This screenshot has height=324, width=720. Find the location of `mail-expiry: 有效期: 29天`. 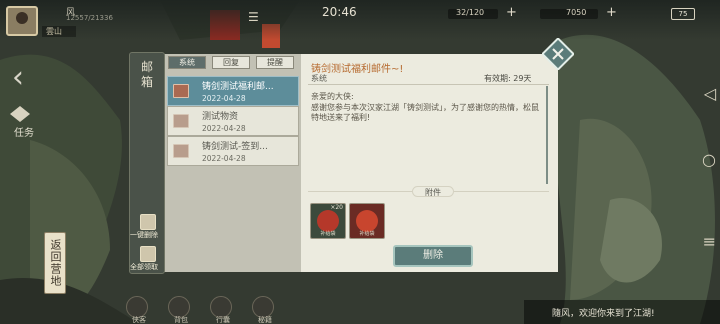

mail-expiry: 有效期: 29天 is located at coordinates (508, 78).